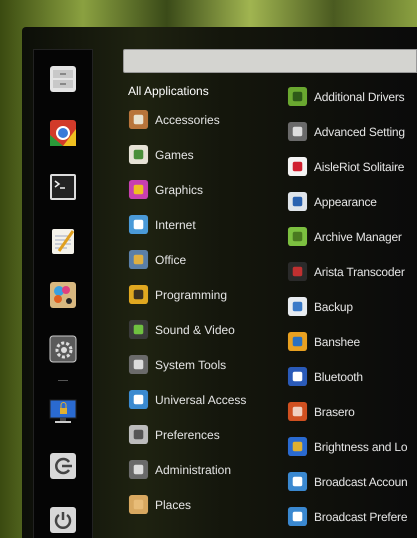  I want to click on paint-palette-icon, so click(63, 295).